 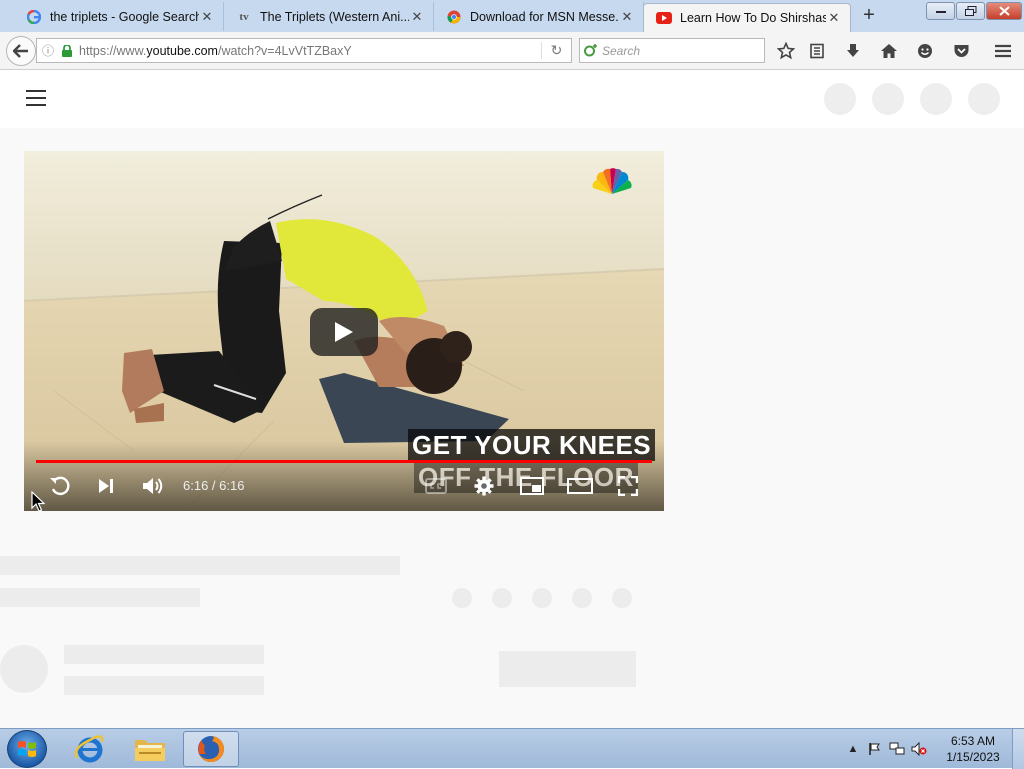 I want to click on clock-time: 6:53 AM, so click(x=973, y=741).